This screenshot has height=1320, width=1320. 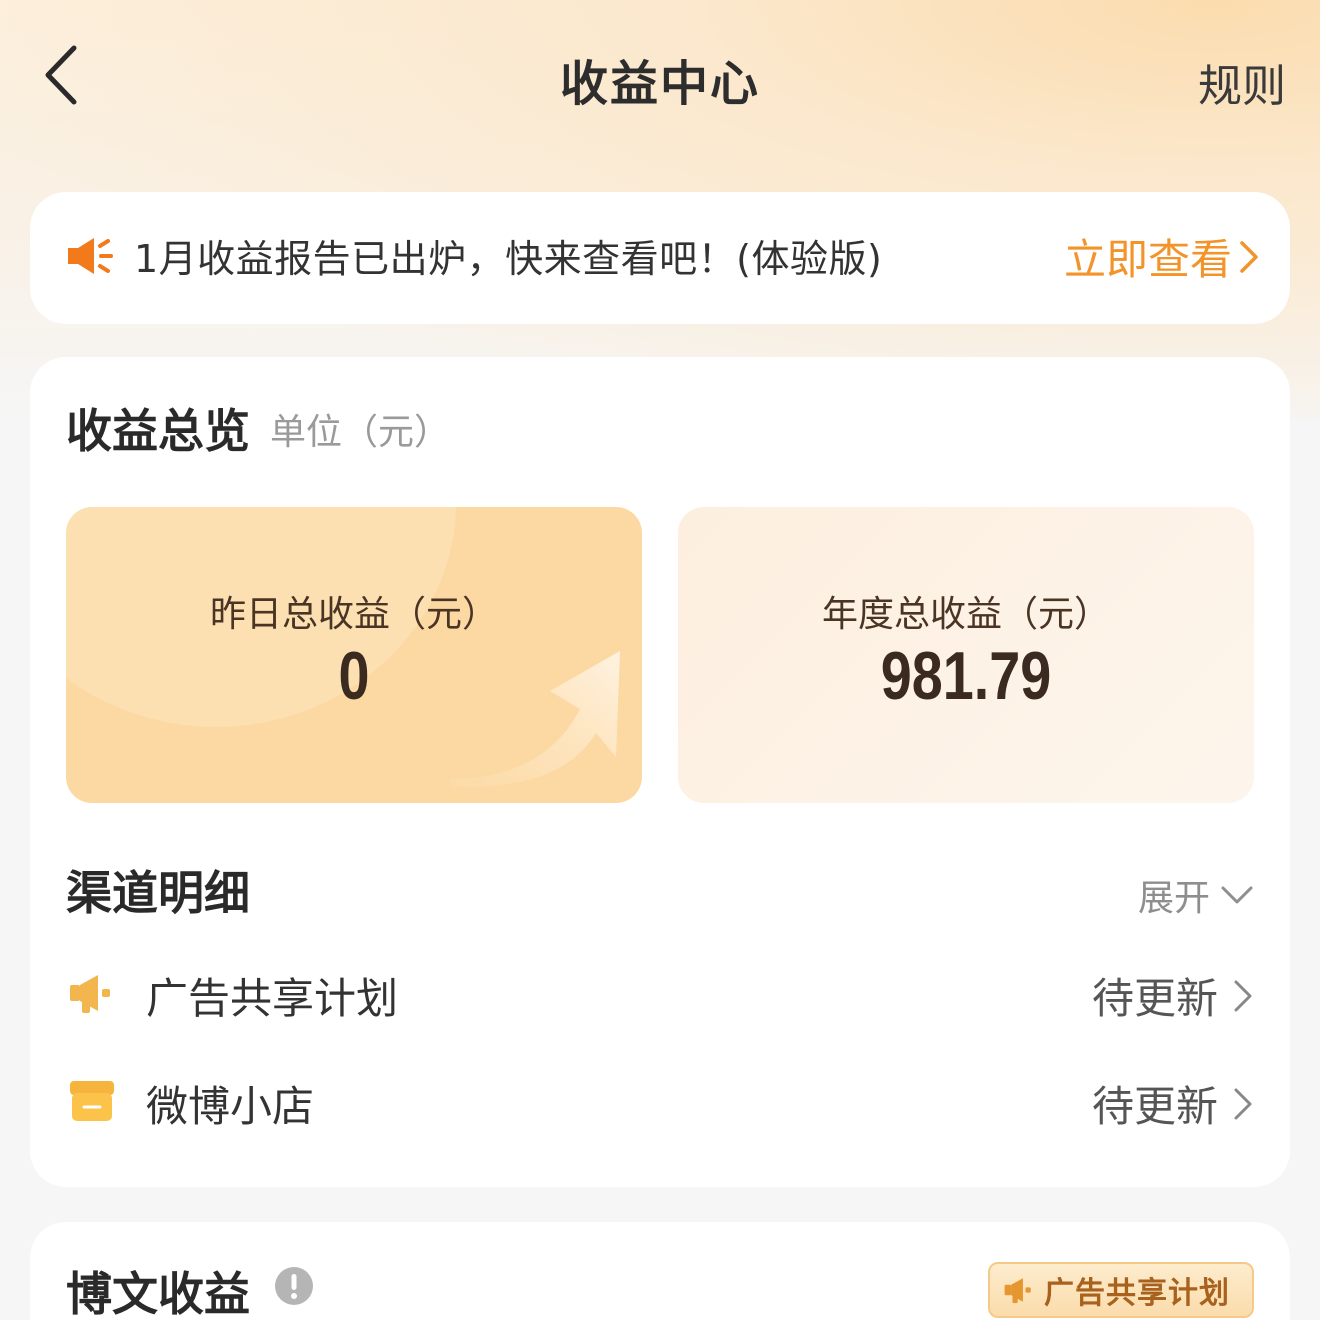 I want to click on annual-income-value: 981.79, so click(x=966, y=676).